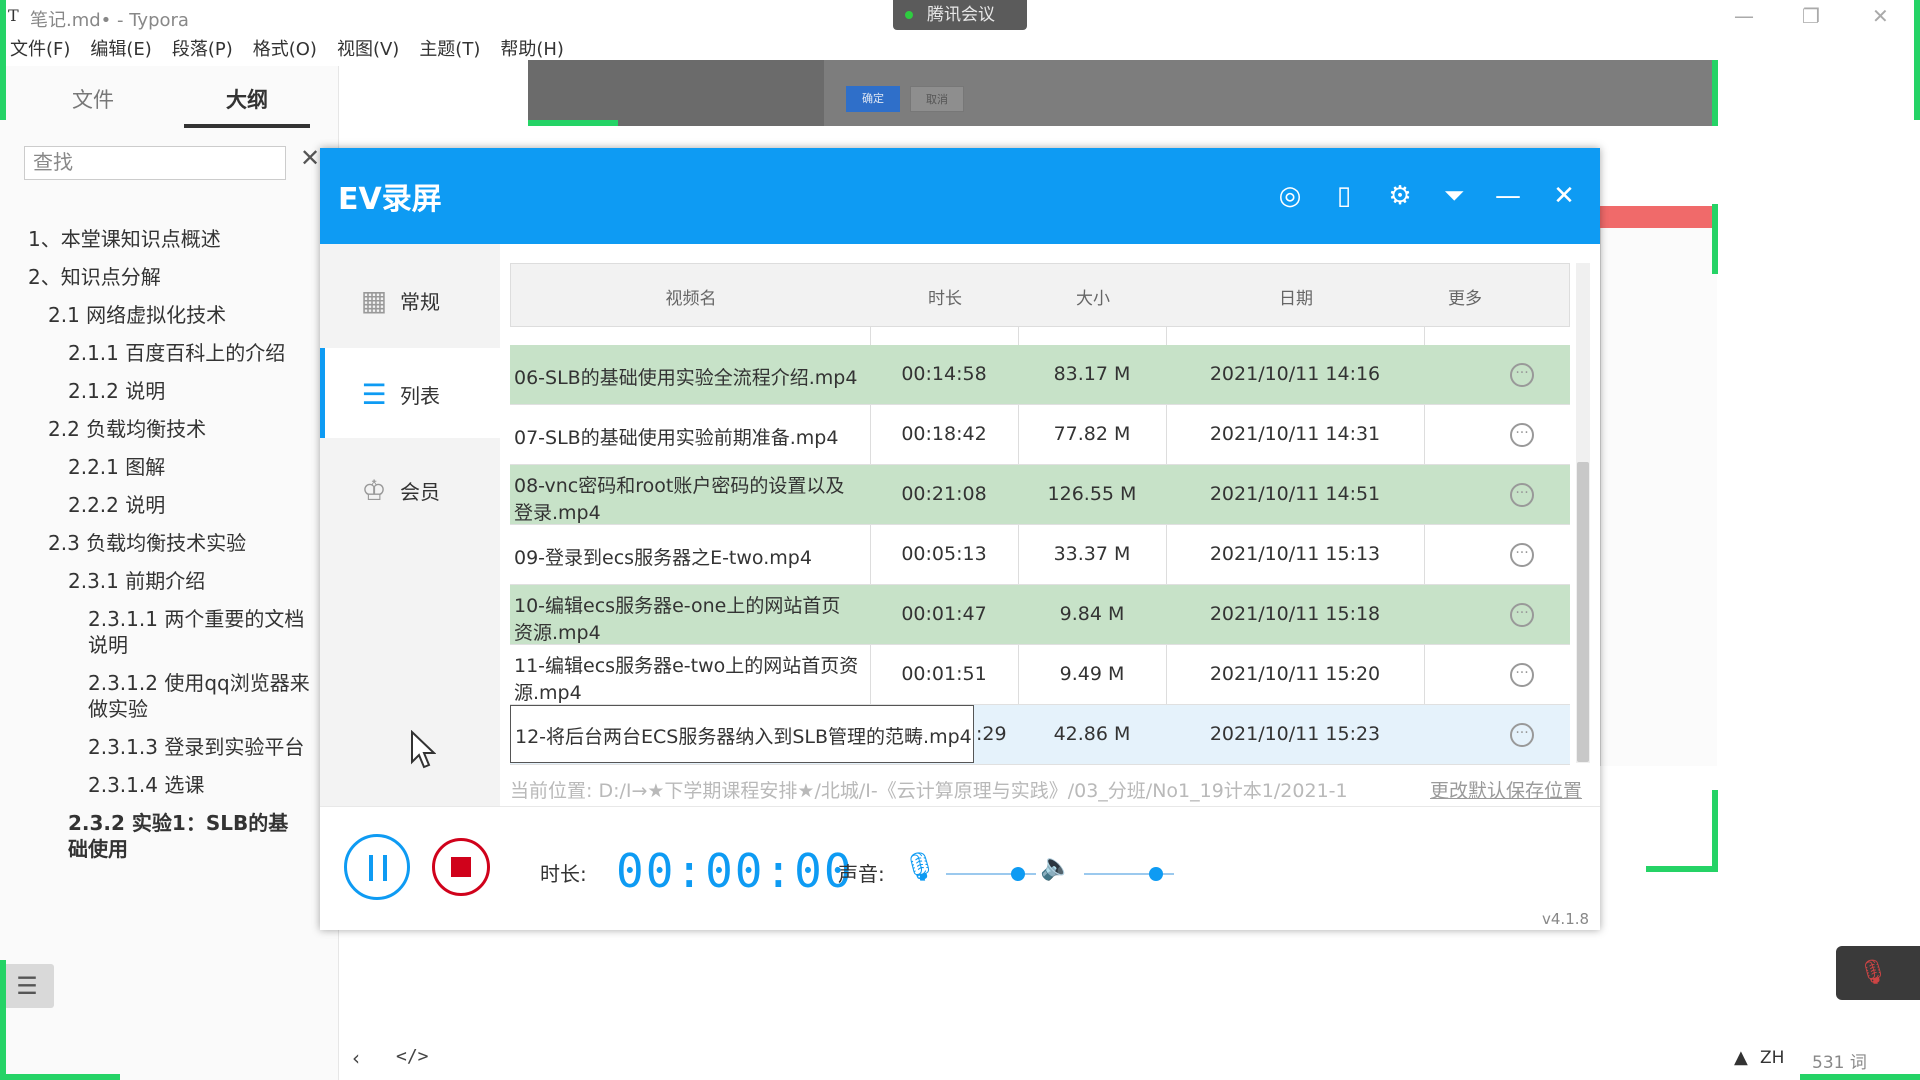 The height and width of the screenshot is (1080, 1920). What do you see at coordinates (208, 505) in the screenshot?
I see `outline-item: 2.2.2 说明` at bounding box center [208, 505].